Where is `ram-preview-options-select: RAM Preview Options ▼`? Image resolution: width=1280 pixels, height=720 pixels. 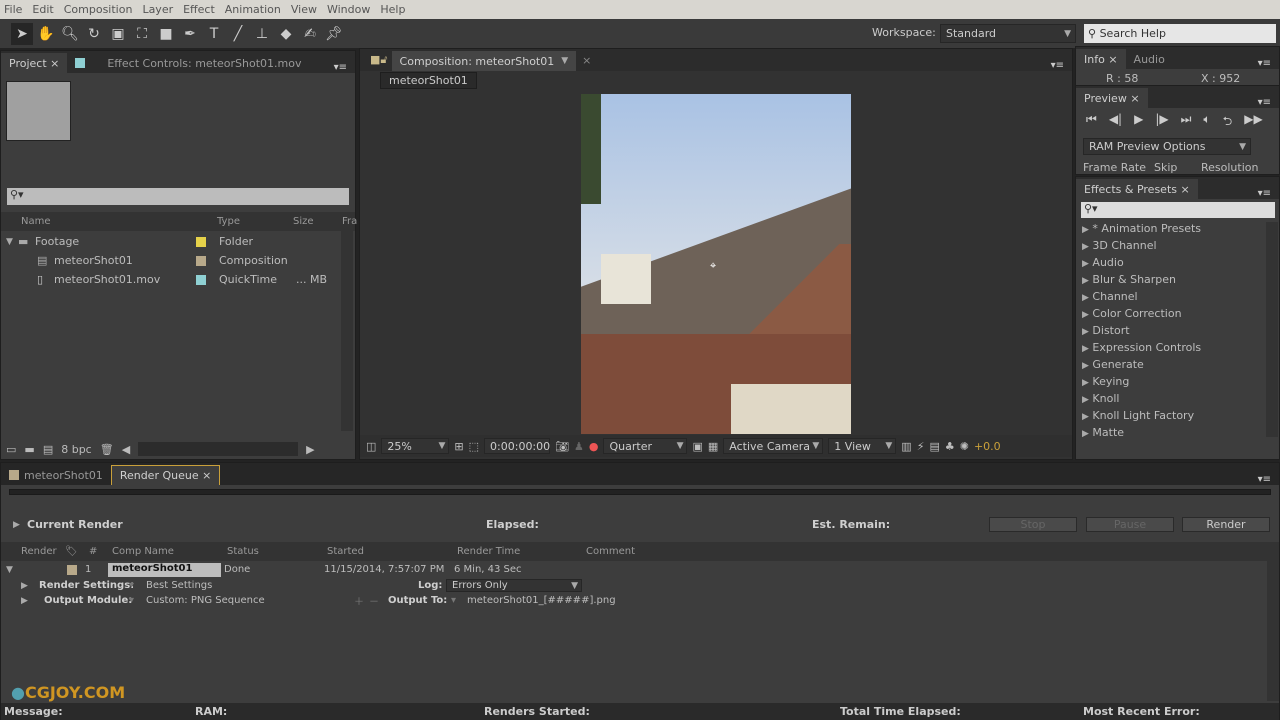
ram-preview-options-select: RAM Preview Options ▼ is located at coordinates (1167, 146).